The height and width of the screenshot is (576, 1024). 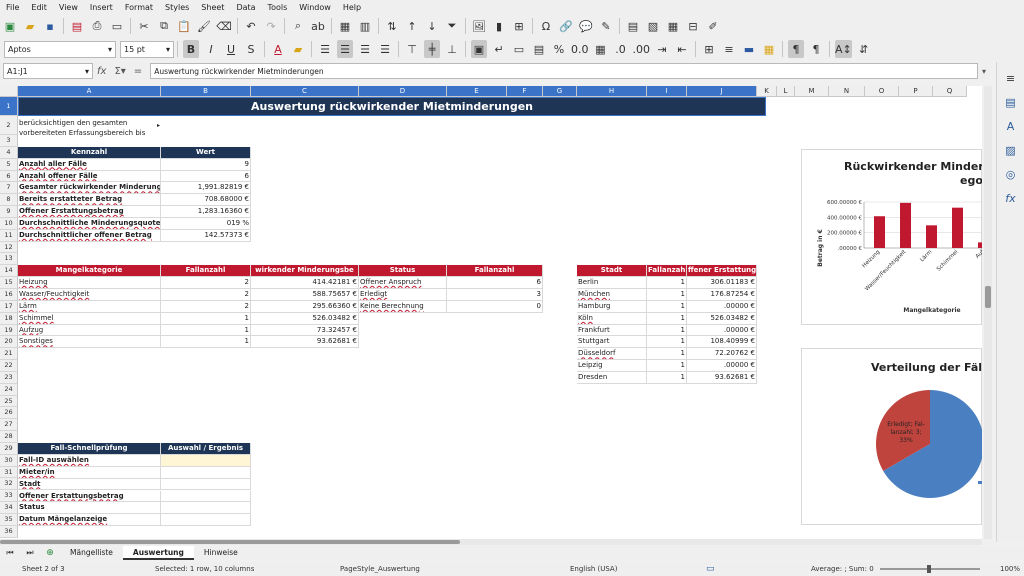 What do you see at coordinates (50, 26) in the screenshot?
I see `save-icon: ▪` at bounding box center [50, 26].